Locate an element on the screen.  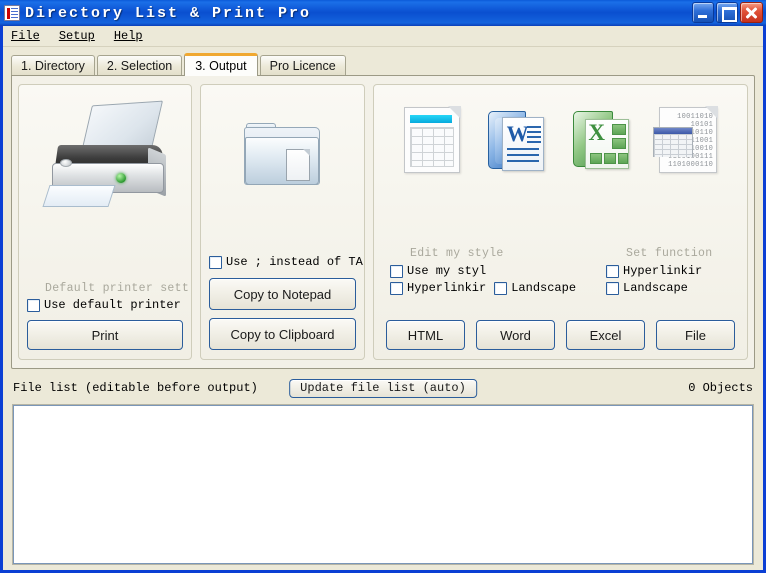
tab-selection-label: 2. Selection is located at coordinates (139, 65).